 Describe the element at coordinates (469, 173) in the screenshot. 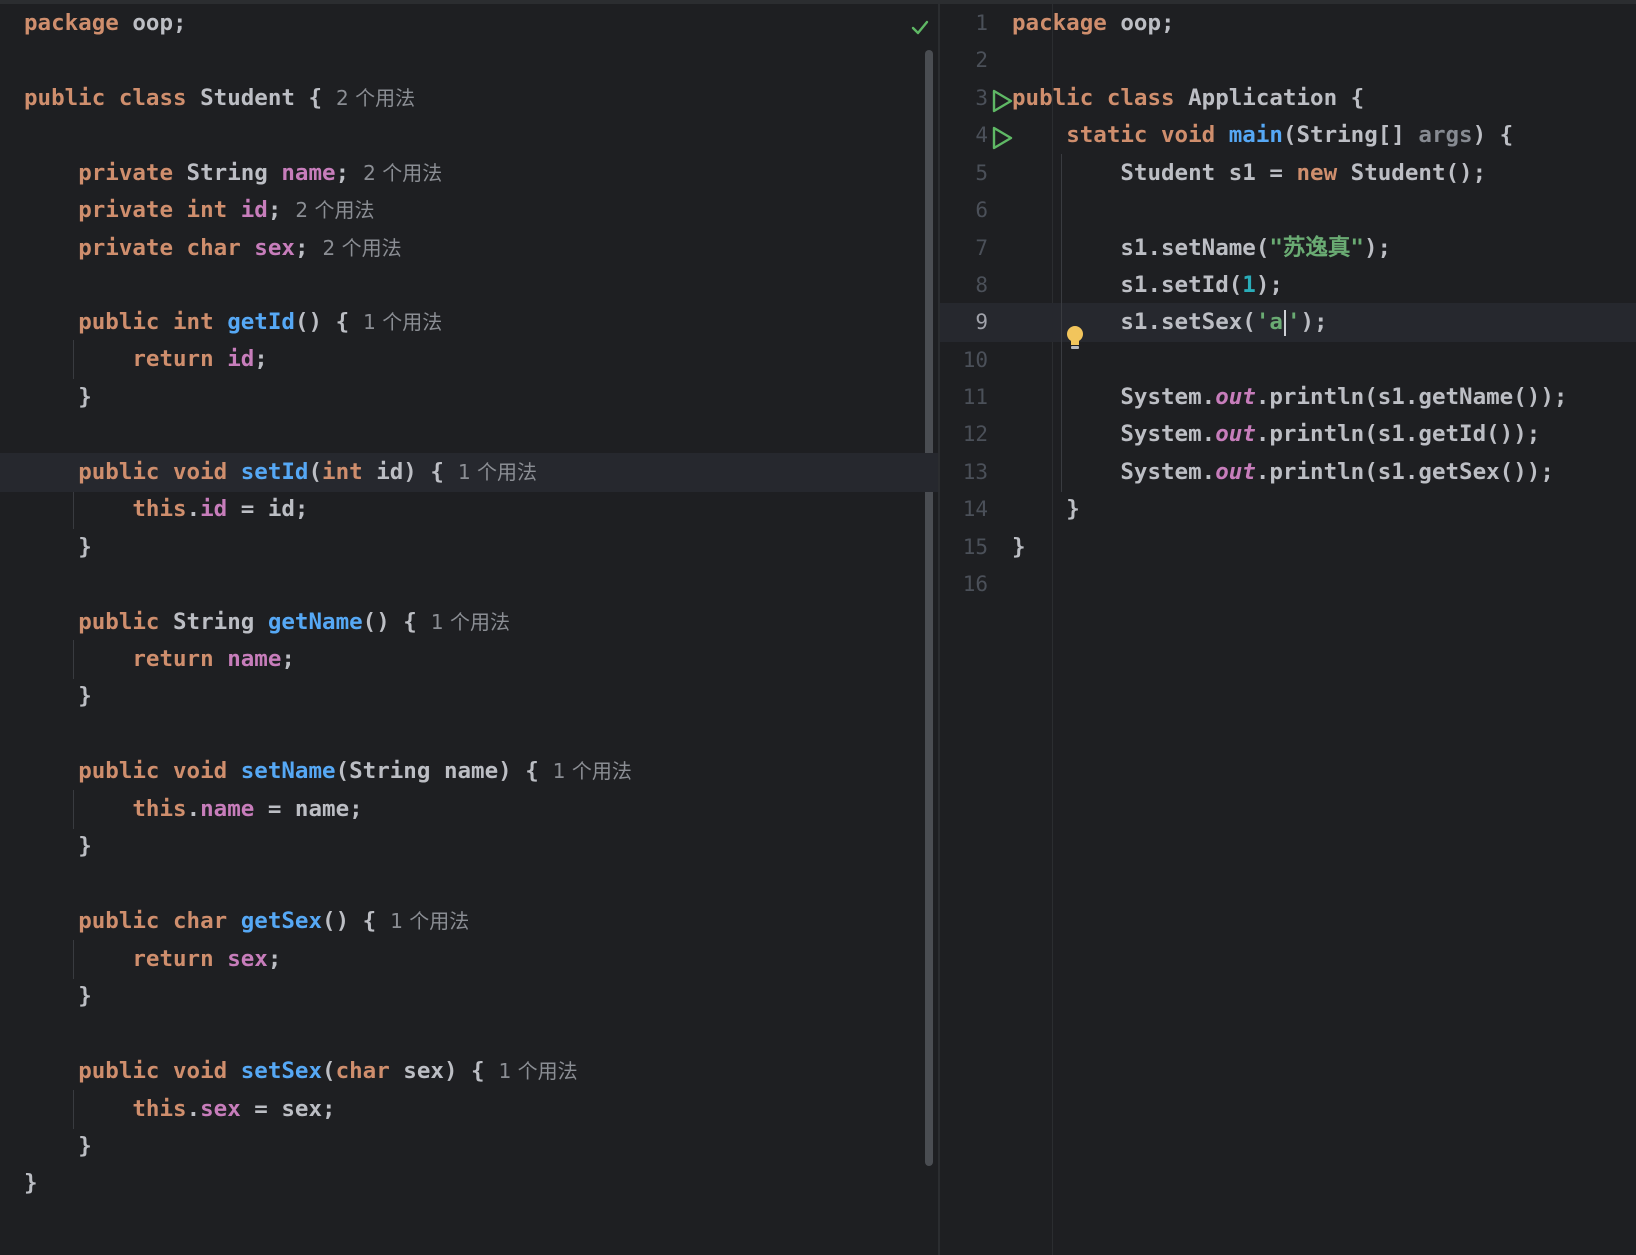

I see `code-line: private String name; 2 个用法` at that location.